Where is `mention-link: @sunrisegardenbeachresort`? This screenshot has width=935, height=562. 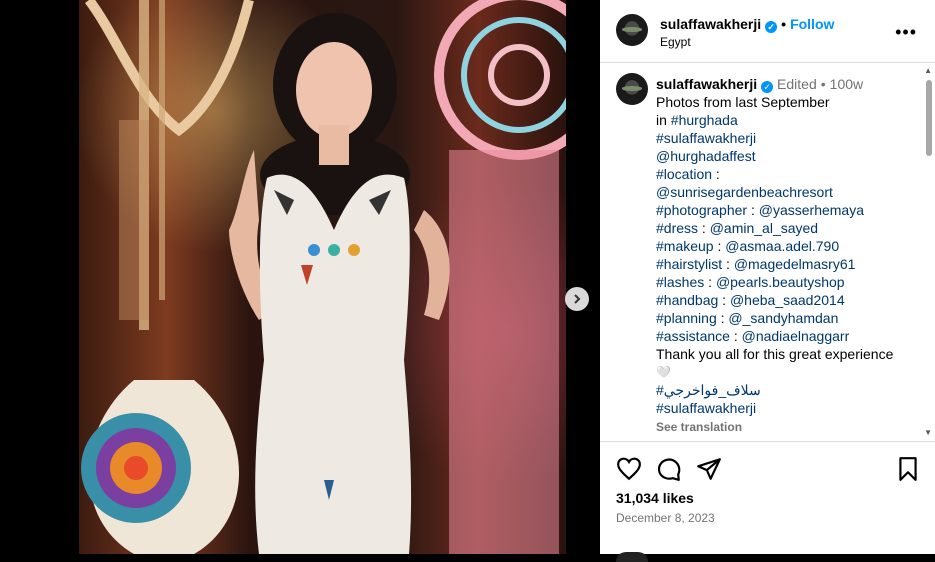 mention-link: @sunrisegardenbeachresort is located at coordinates (783, 192).